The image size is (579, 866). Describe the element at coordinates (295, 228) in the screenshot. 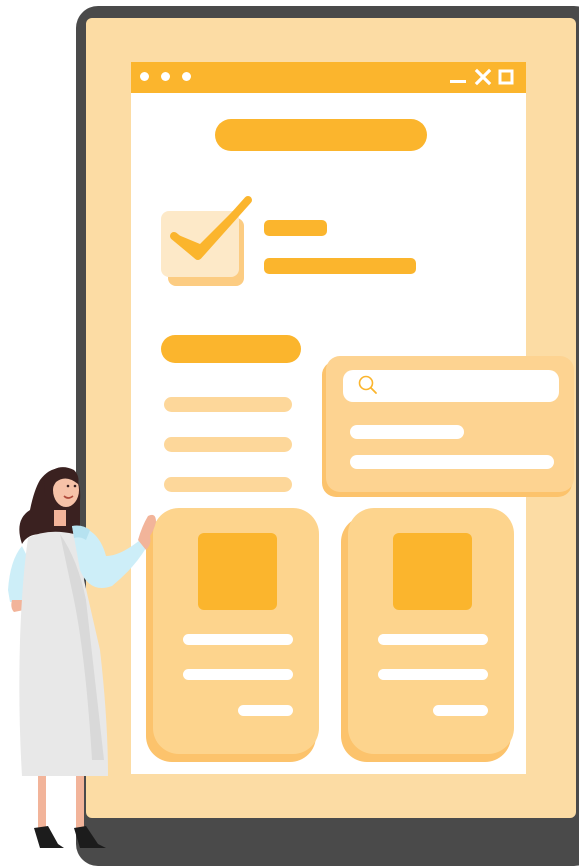

I see `item-title-placeholder` at that location.